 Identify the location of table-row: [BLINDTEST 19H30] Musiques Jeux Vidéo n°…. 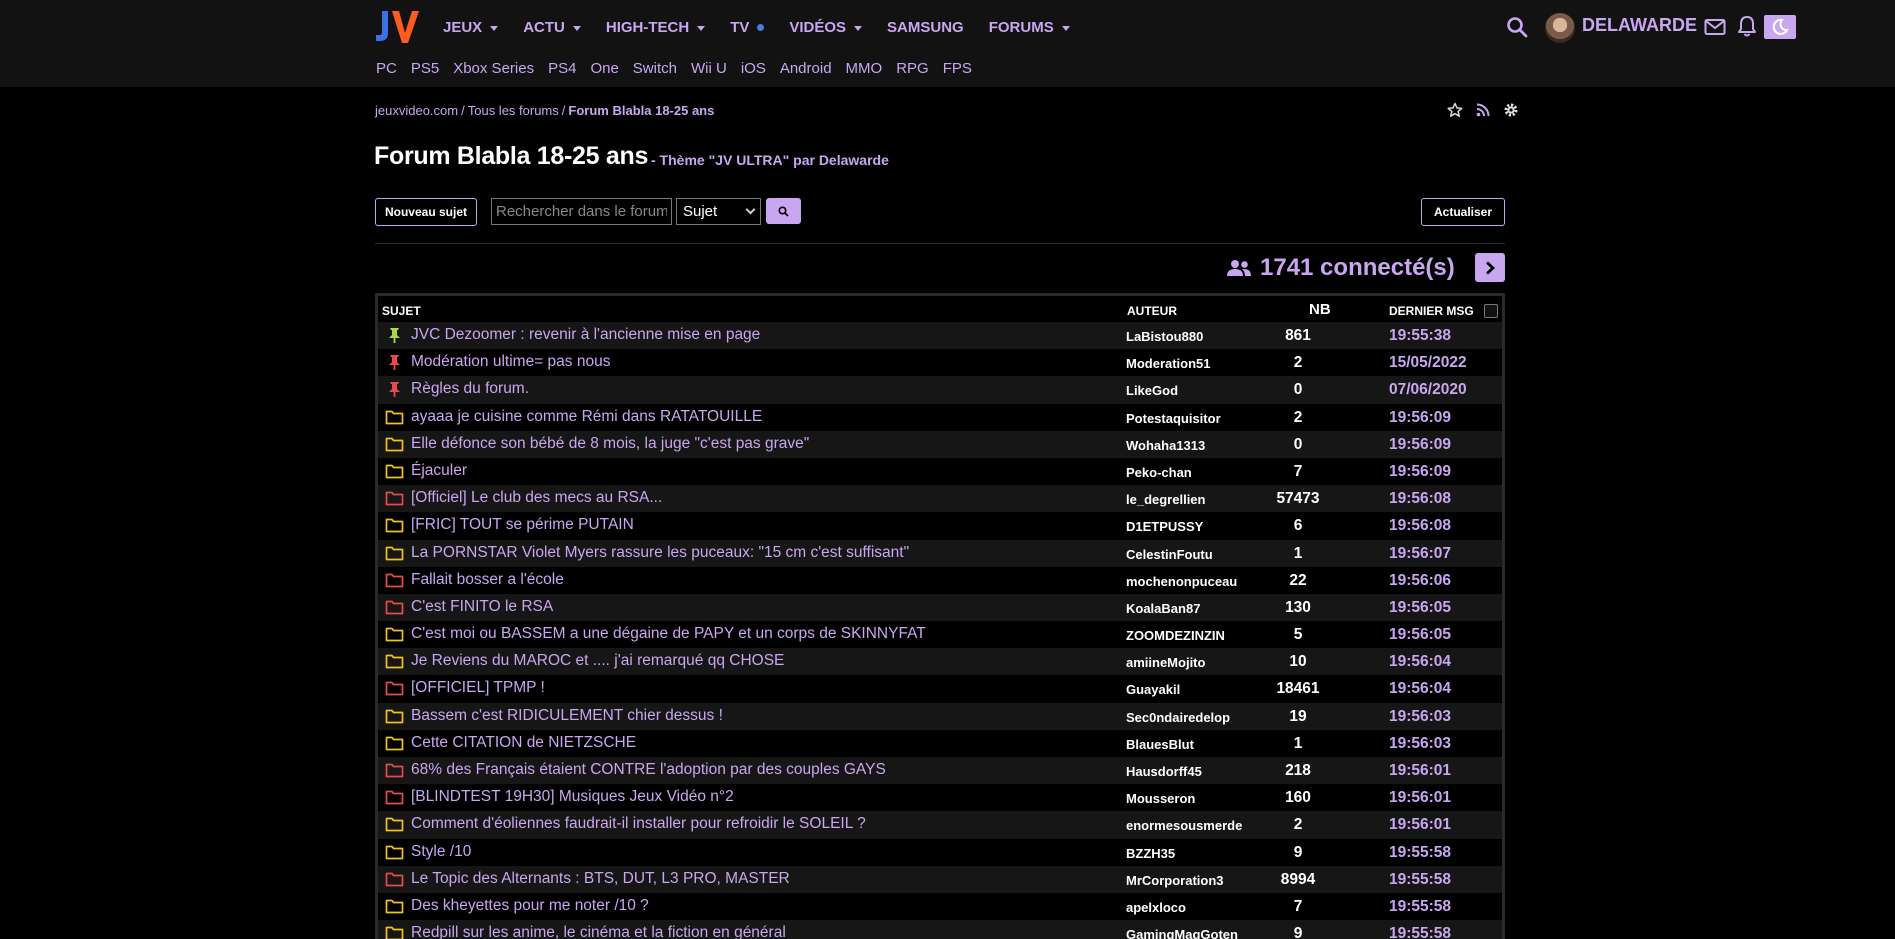
(940, 798).